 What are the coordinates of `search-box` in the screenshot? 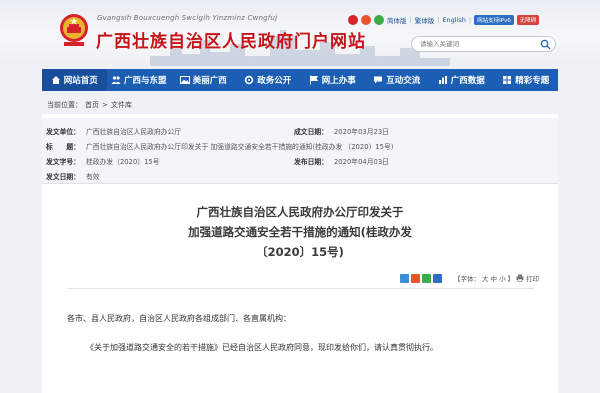 It's located at (483, 44).